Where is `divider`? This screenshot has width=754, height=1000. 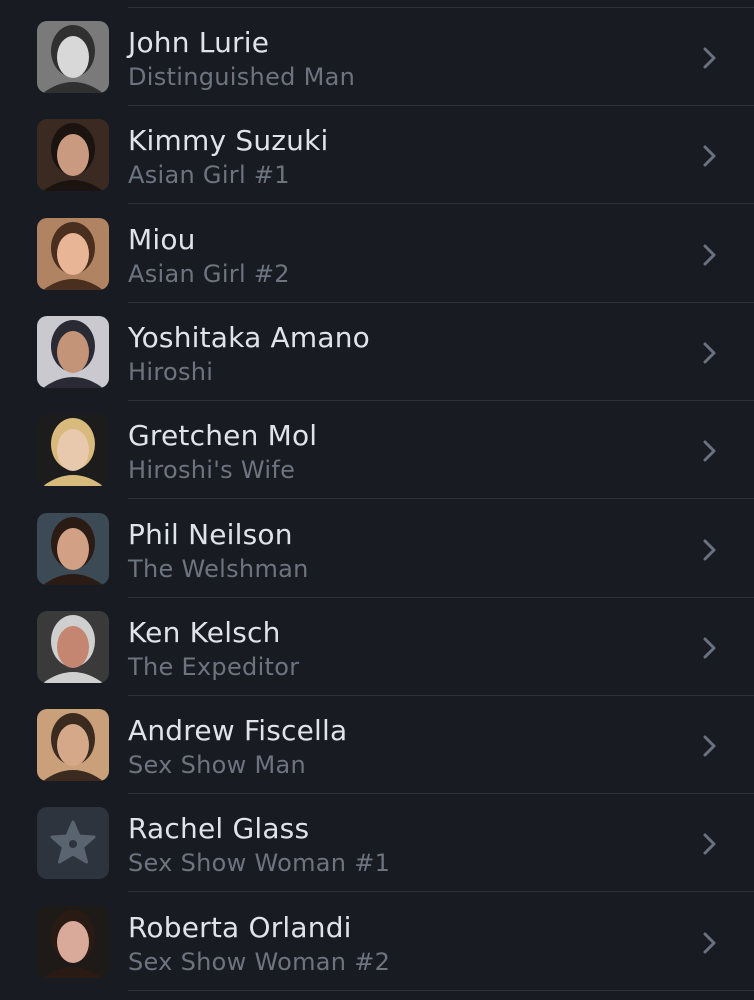 divider is located at coordinates (441, 990).